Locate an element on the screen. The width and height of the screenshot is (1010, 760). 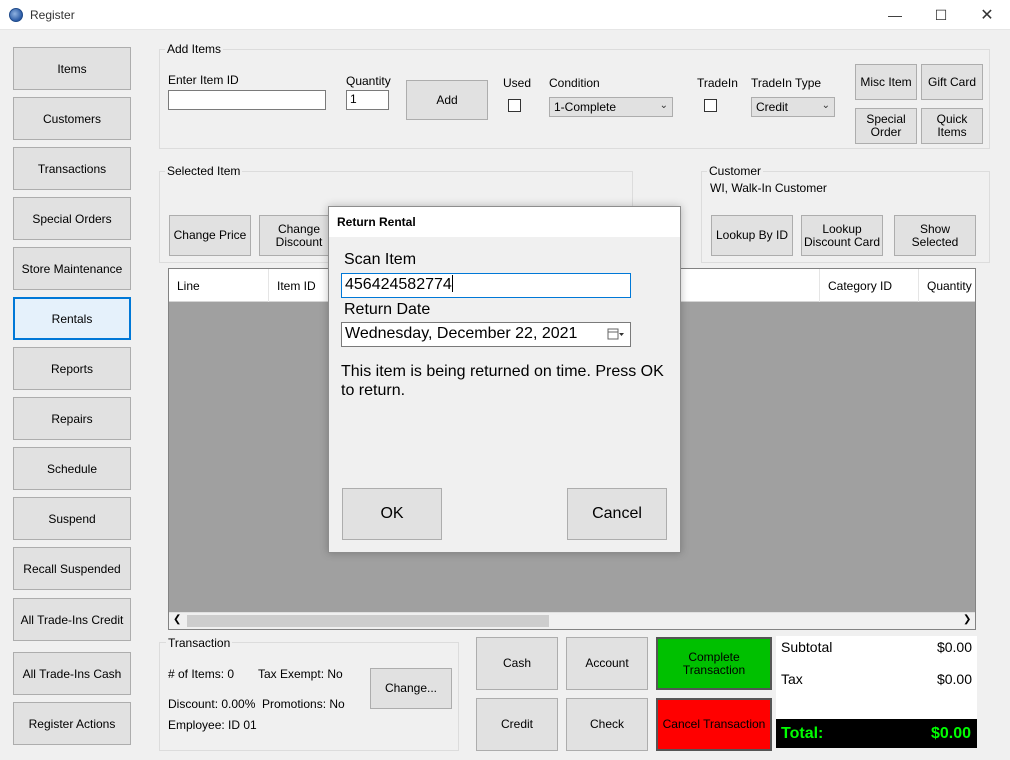
show-selected-button: Show Selected is located at coordinates (935, 235).